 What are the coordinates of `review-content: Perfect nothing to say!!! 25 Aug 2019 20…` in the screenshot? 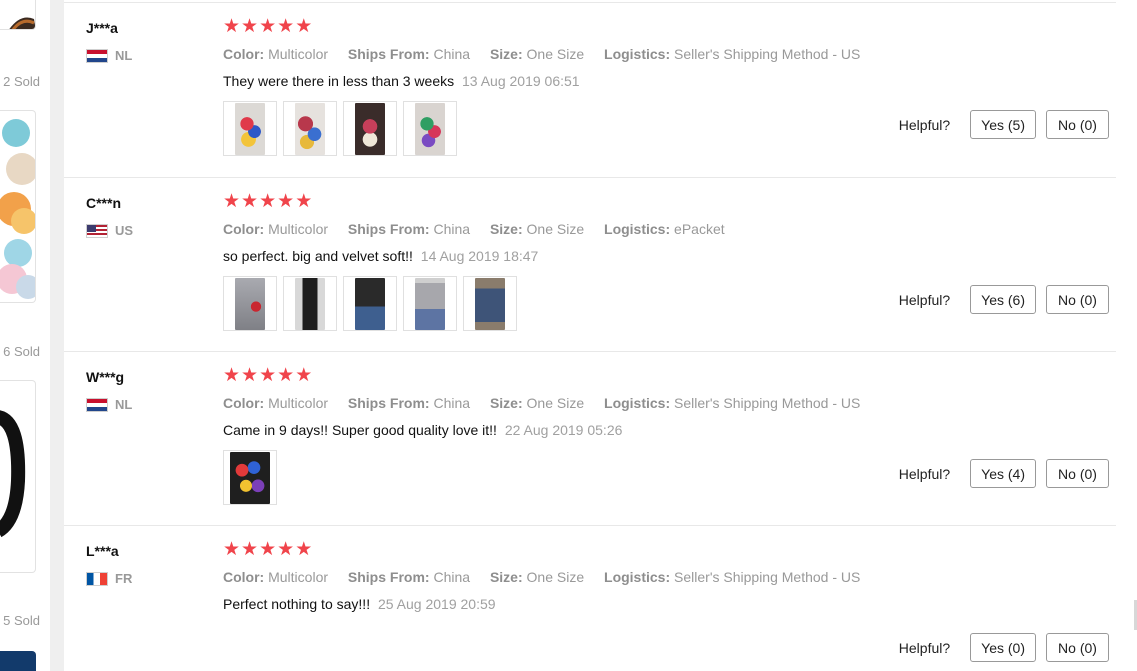 It's located at (359, 604).